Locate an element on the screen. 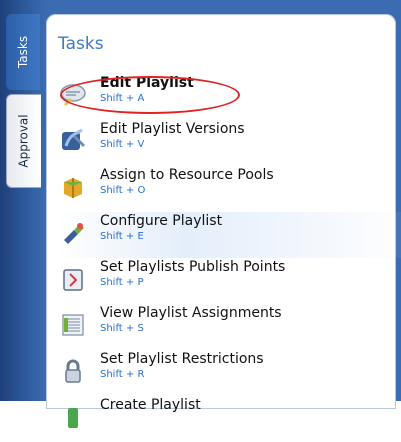 This screenshot has width=401, height=442. task-shortcut: Shift + R is located at coordinates (122, 374).